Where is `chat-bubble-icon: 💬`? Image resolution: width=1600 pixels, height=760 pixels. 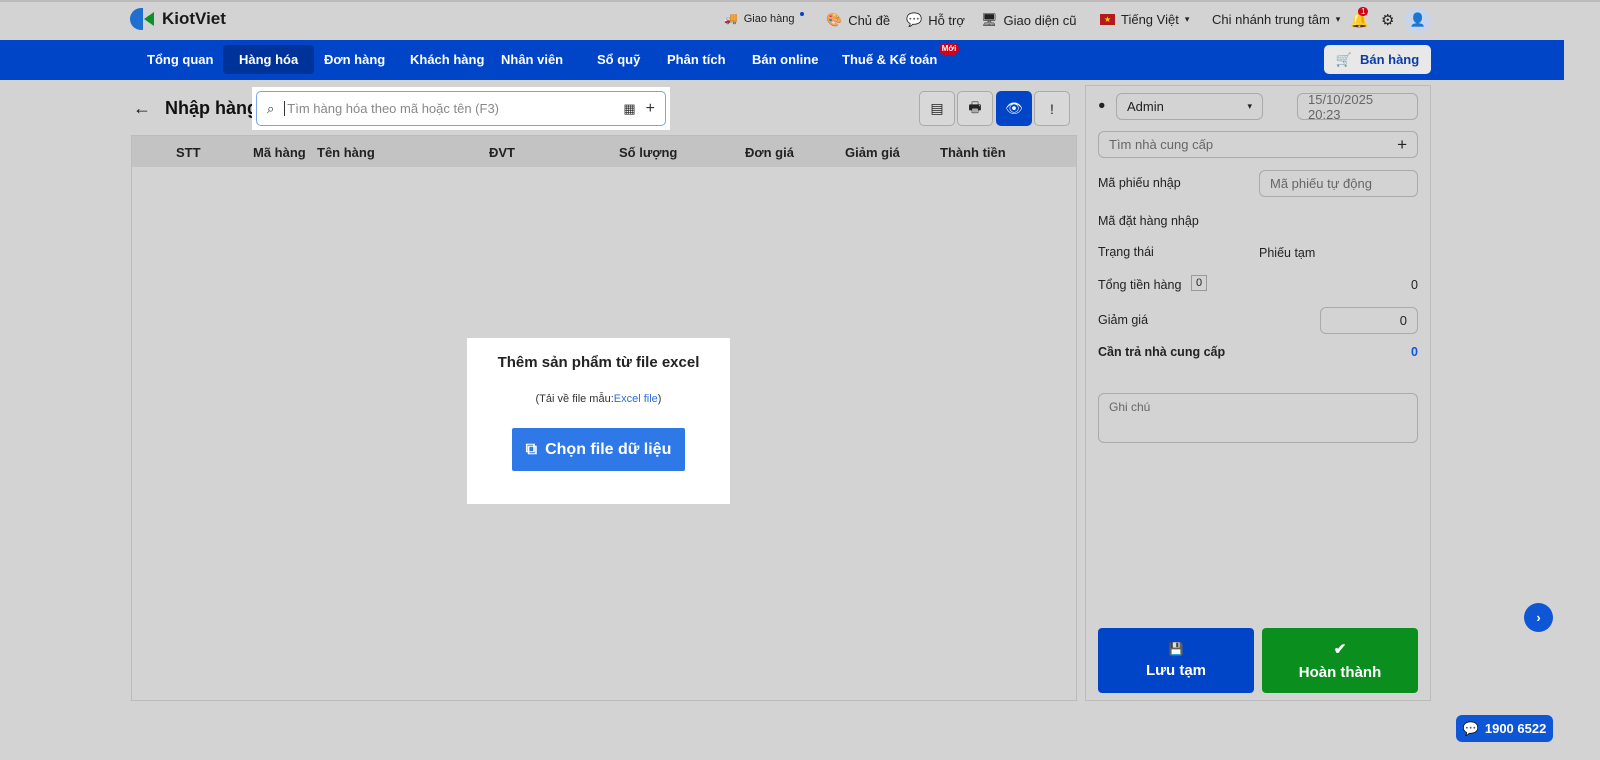 chat-bubble-icon: 💬 is located at coordinates (1470, 728).